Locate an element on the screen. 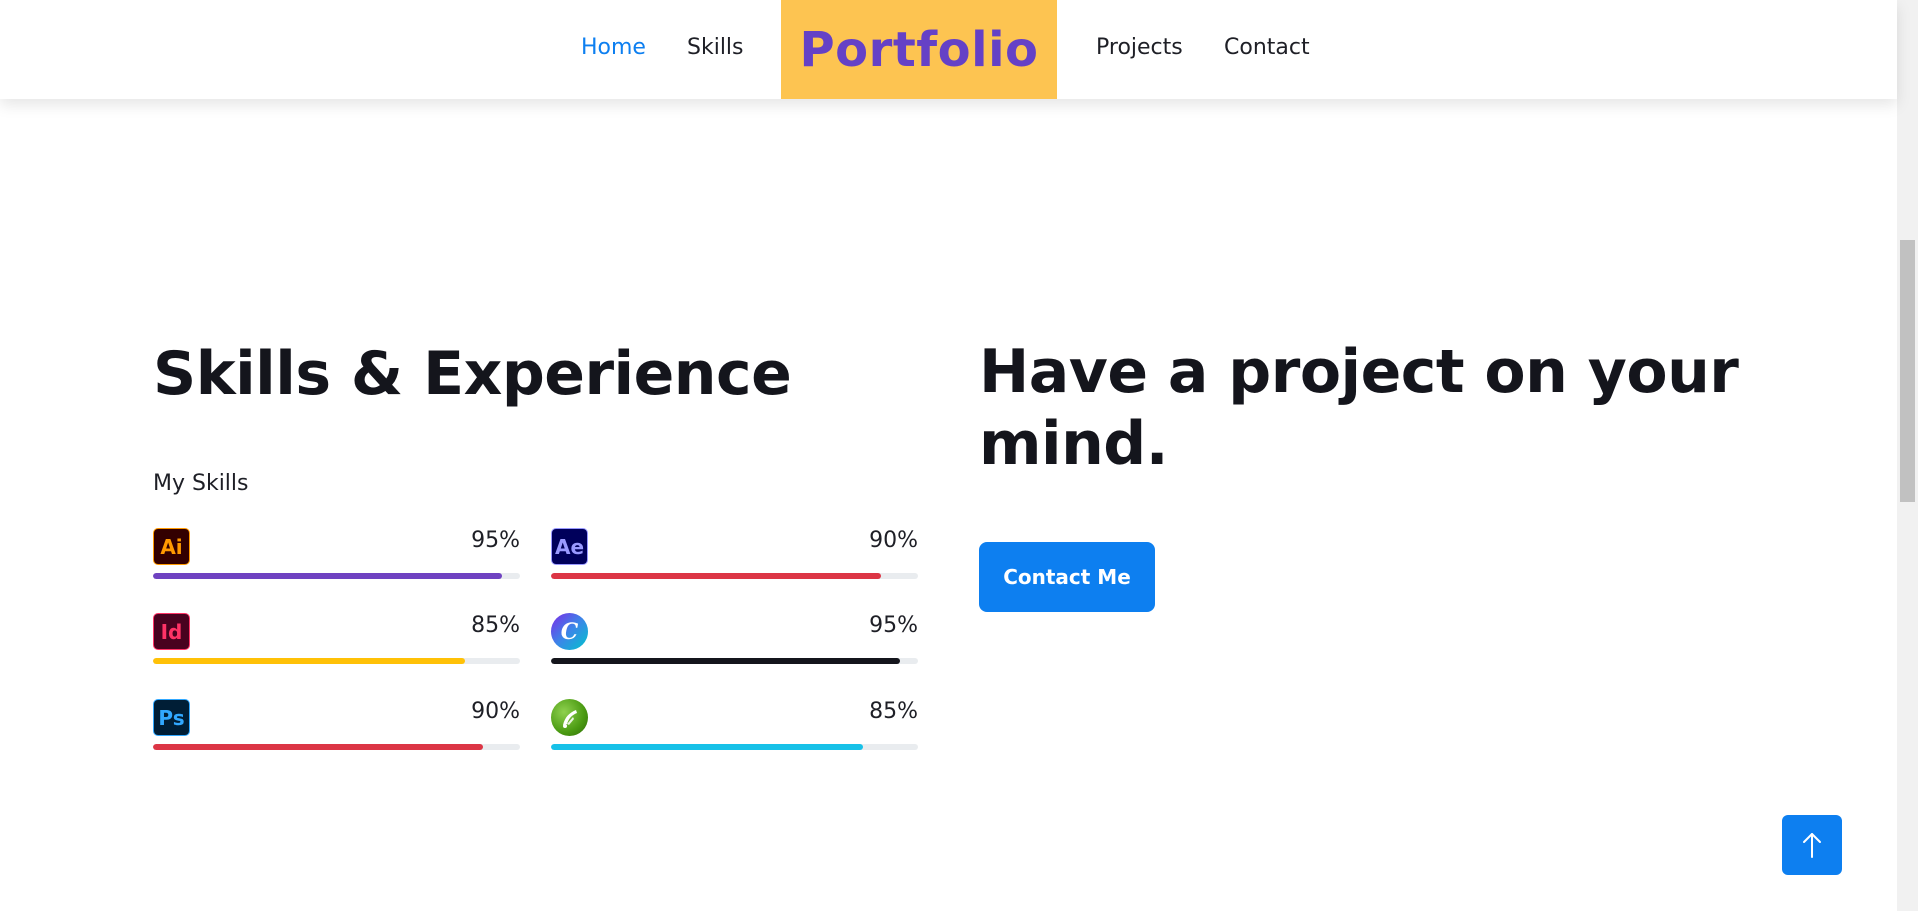 This screenshot has width=1918, height=911. adobe-indesign-icon: Id is located at coordinates (171, 631).